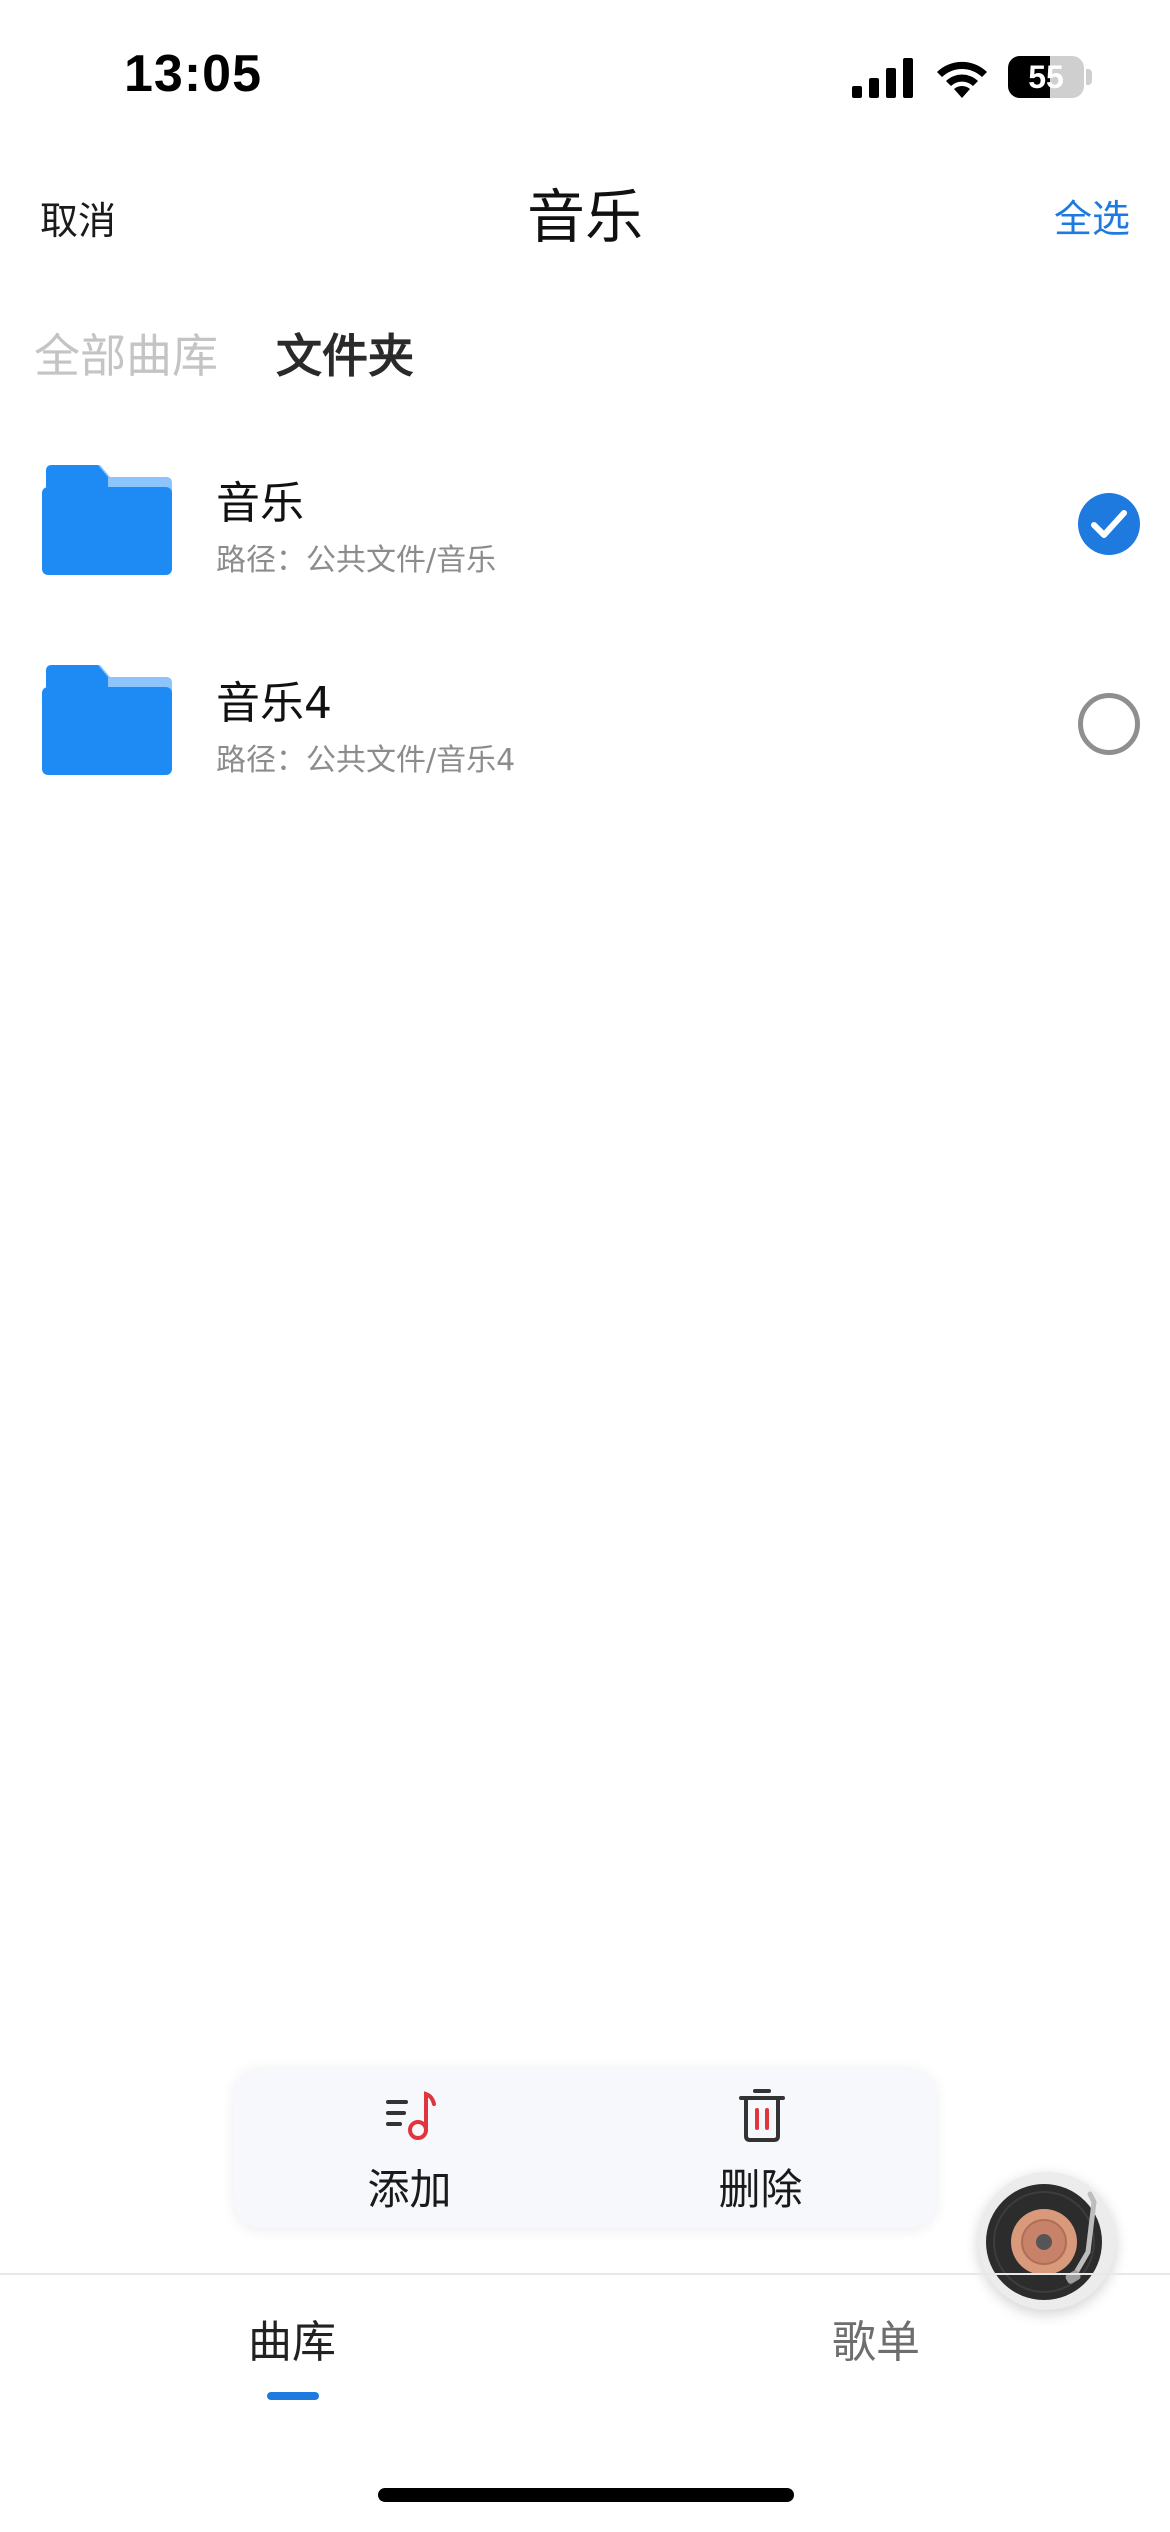 The width and height of the screenshot is (1170, 2532). I want to click on vinyl-record-icon, so click(1044, 2242).